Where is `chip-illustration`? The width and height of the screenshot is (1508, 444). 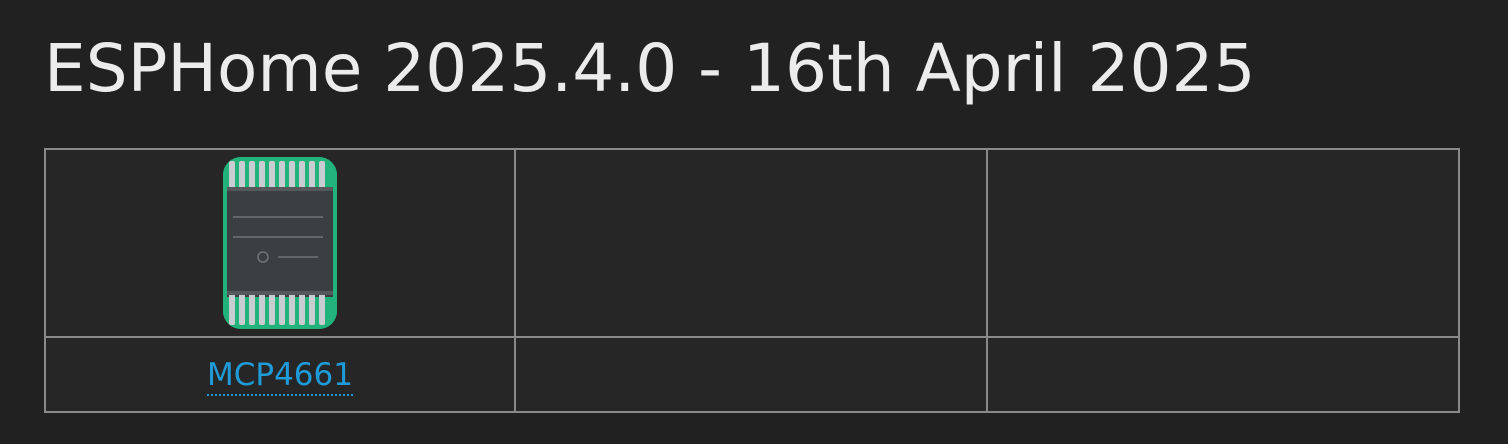
chip-illustration is located at coordinates (280, 243).